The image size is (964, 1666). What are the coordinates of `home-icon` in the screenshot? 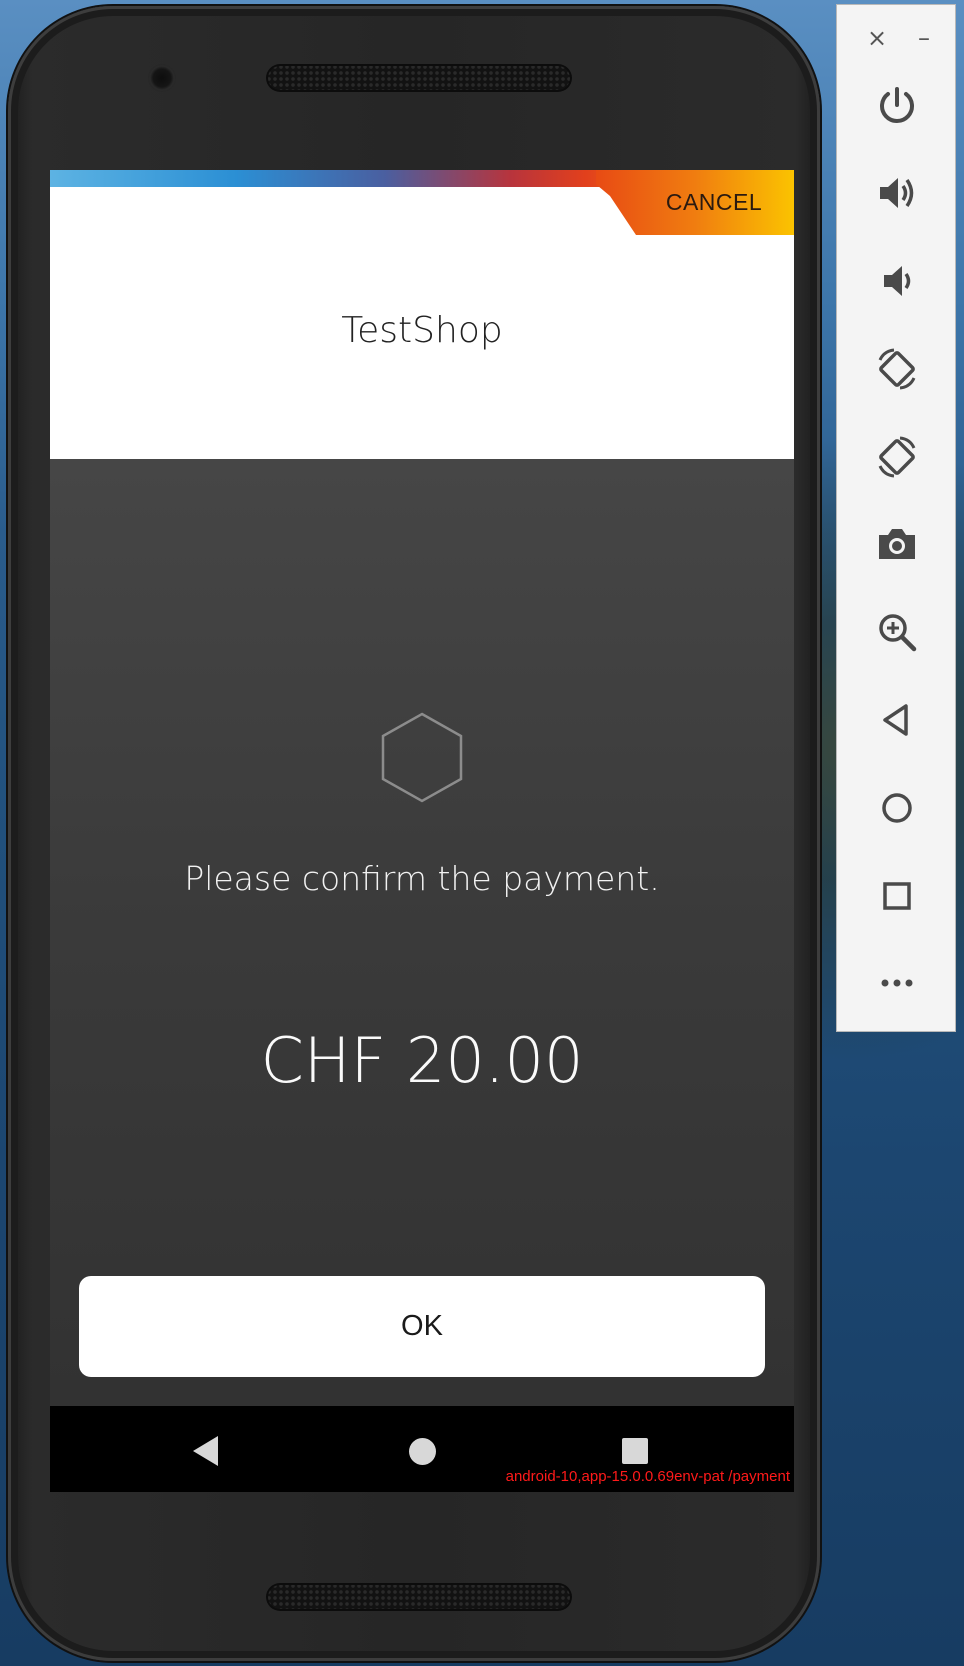 It's located at (897, 808).